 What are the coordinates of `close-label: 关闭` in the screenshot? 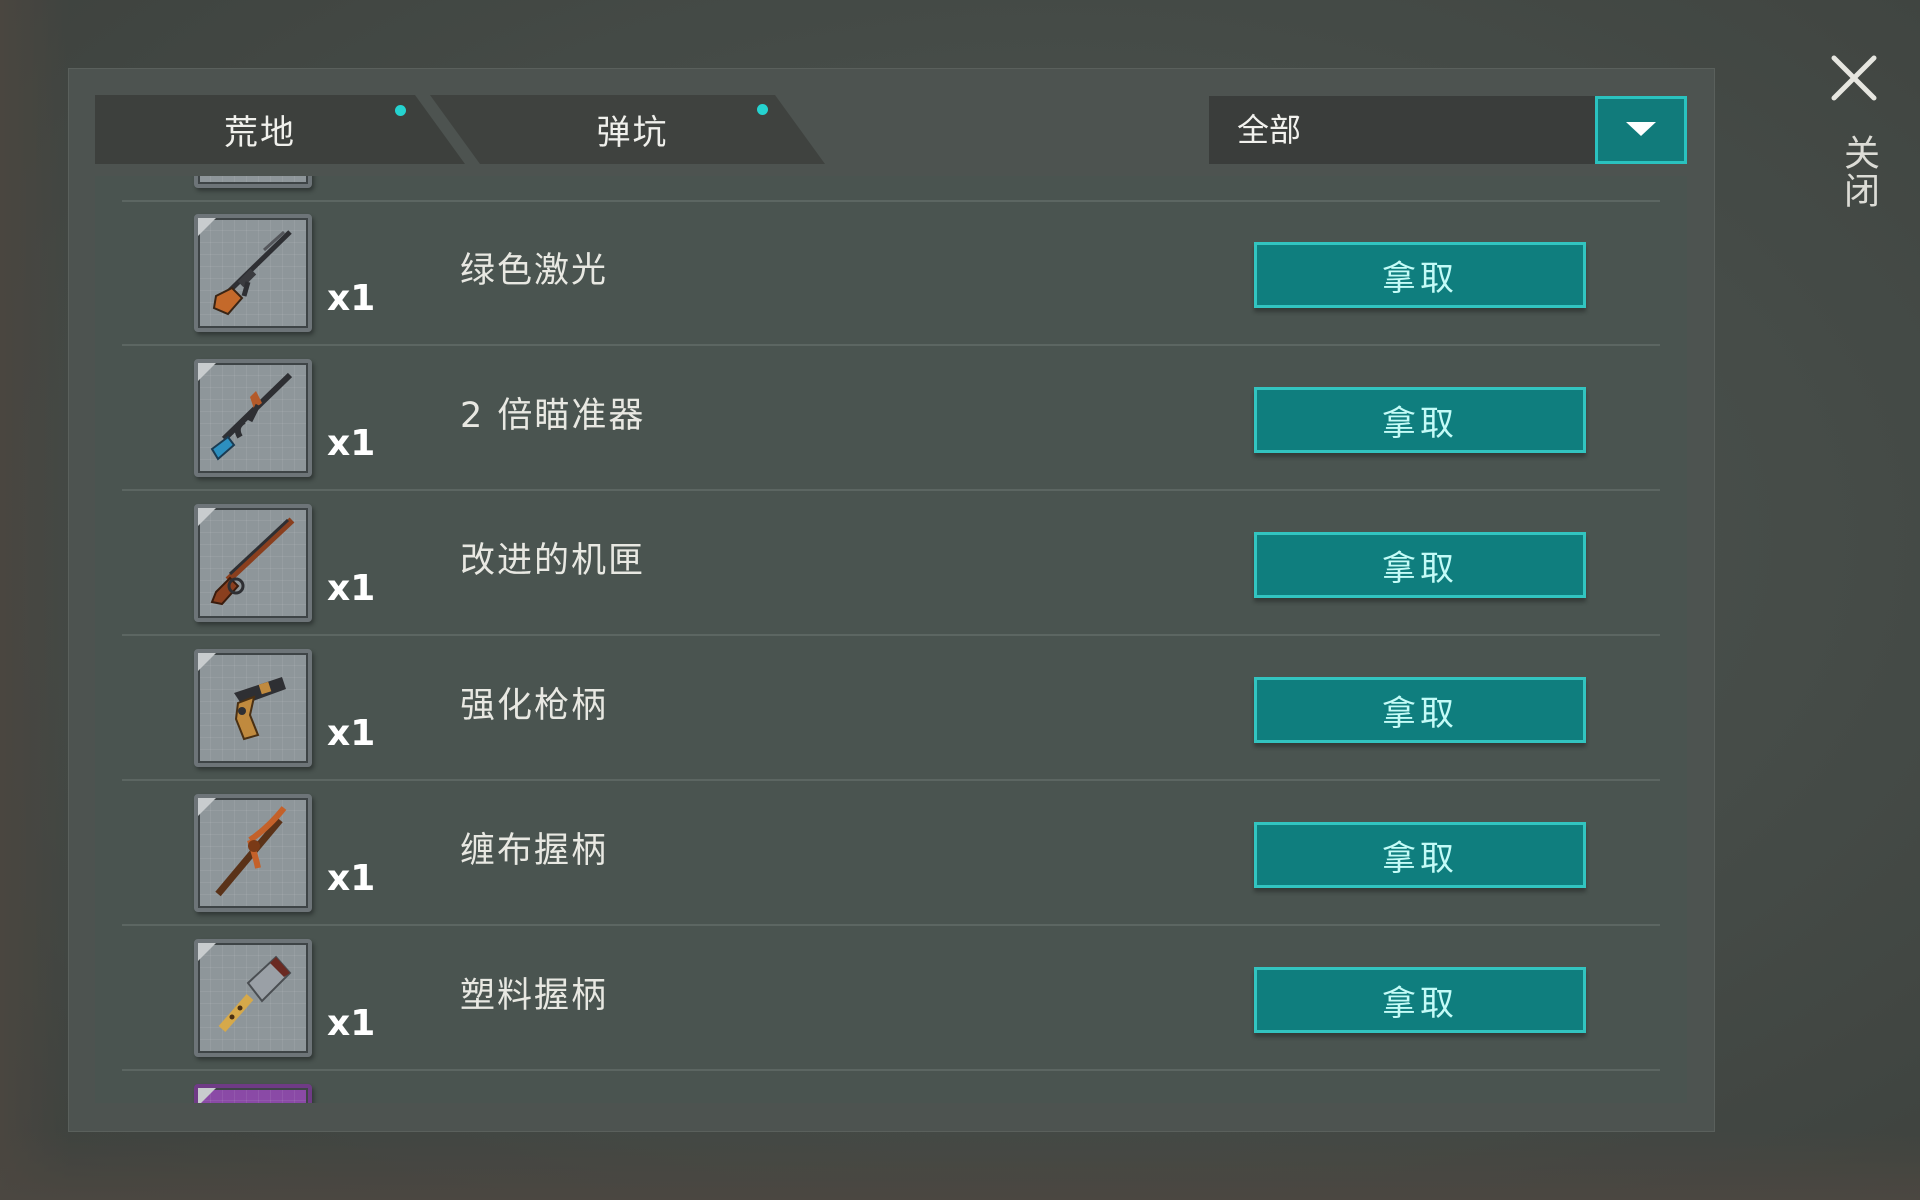 It's located at (1858, 172).